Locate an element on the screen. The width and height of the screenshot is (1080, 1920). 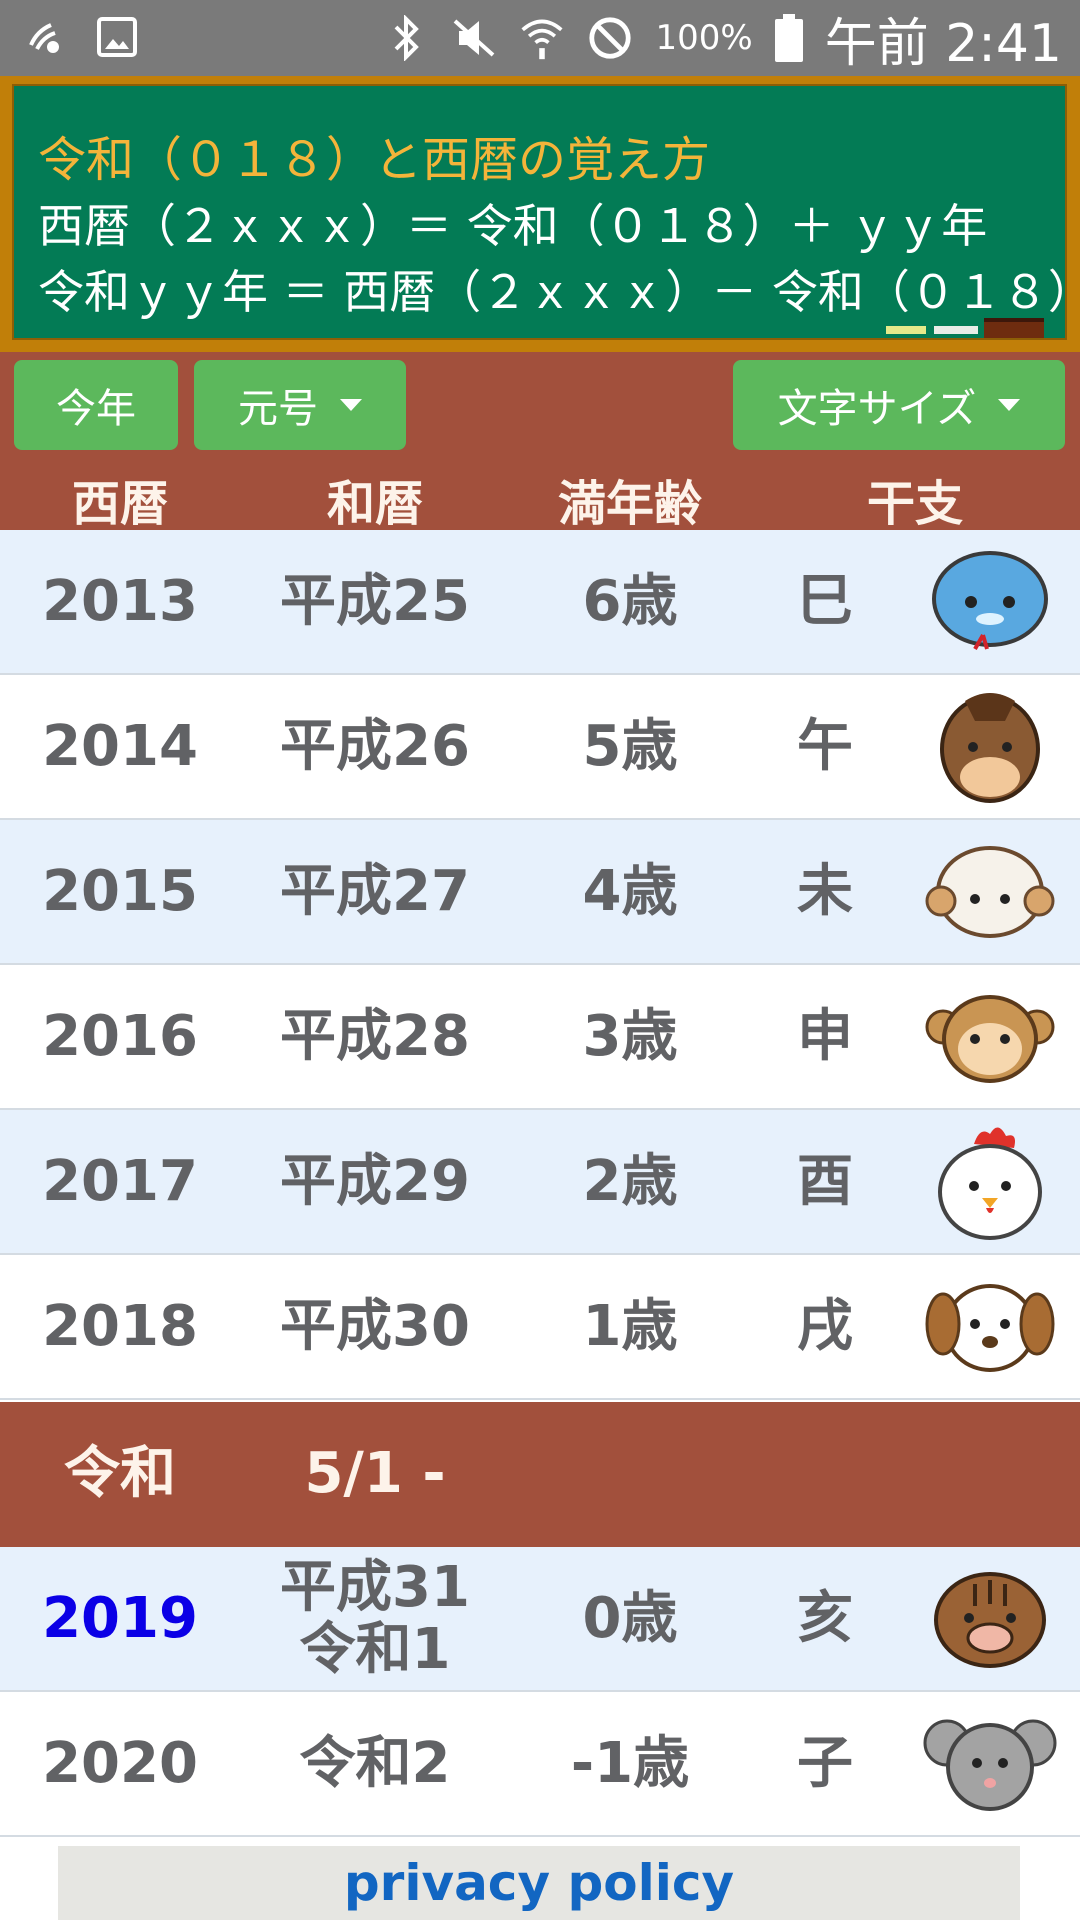
year-cell: 2020 is located at coordinates (120, 1763).